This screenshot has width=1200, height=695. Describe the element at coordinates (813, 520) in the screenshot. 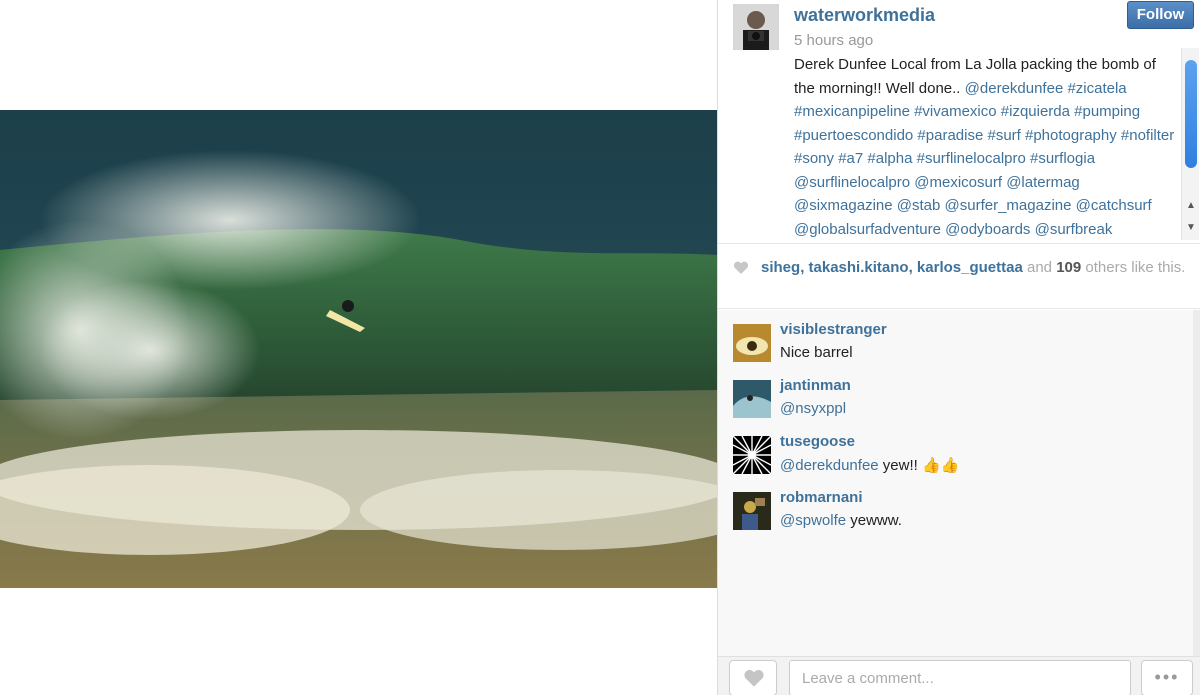

I see `comment-mention: @spwolfe` at that location.